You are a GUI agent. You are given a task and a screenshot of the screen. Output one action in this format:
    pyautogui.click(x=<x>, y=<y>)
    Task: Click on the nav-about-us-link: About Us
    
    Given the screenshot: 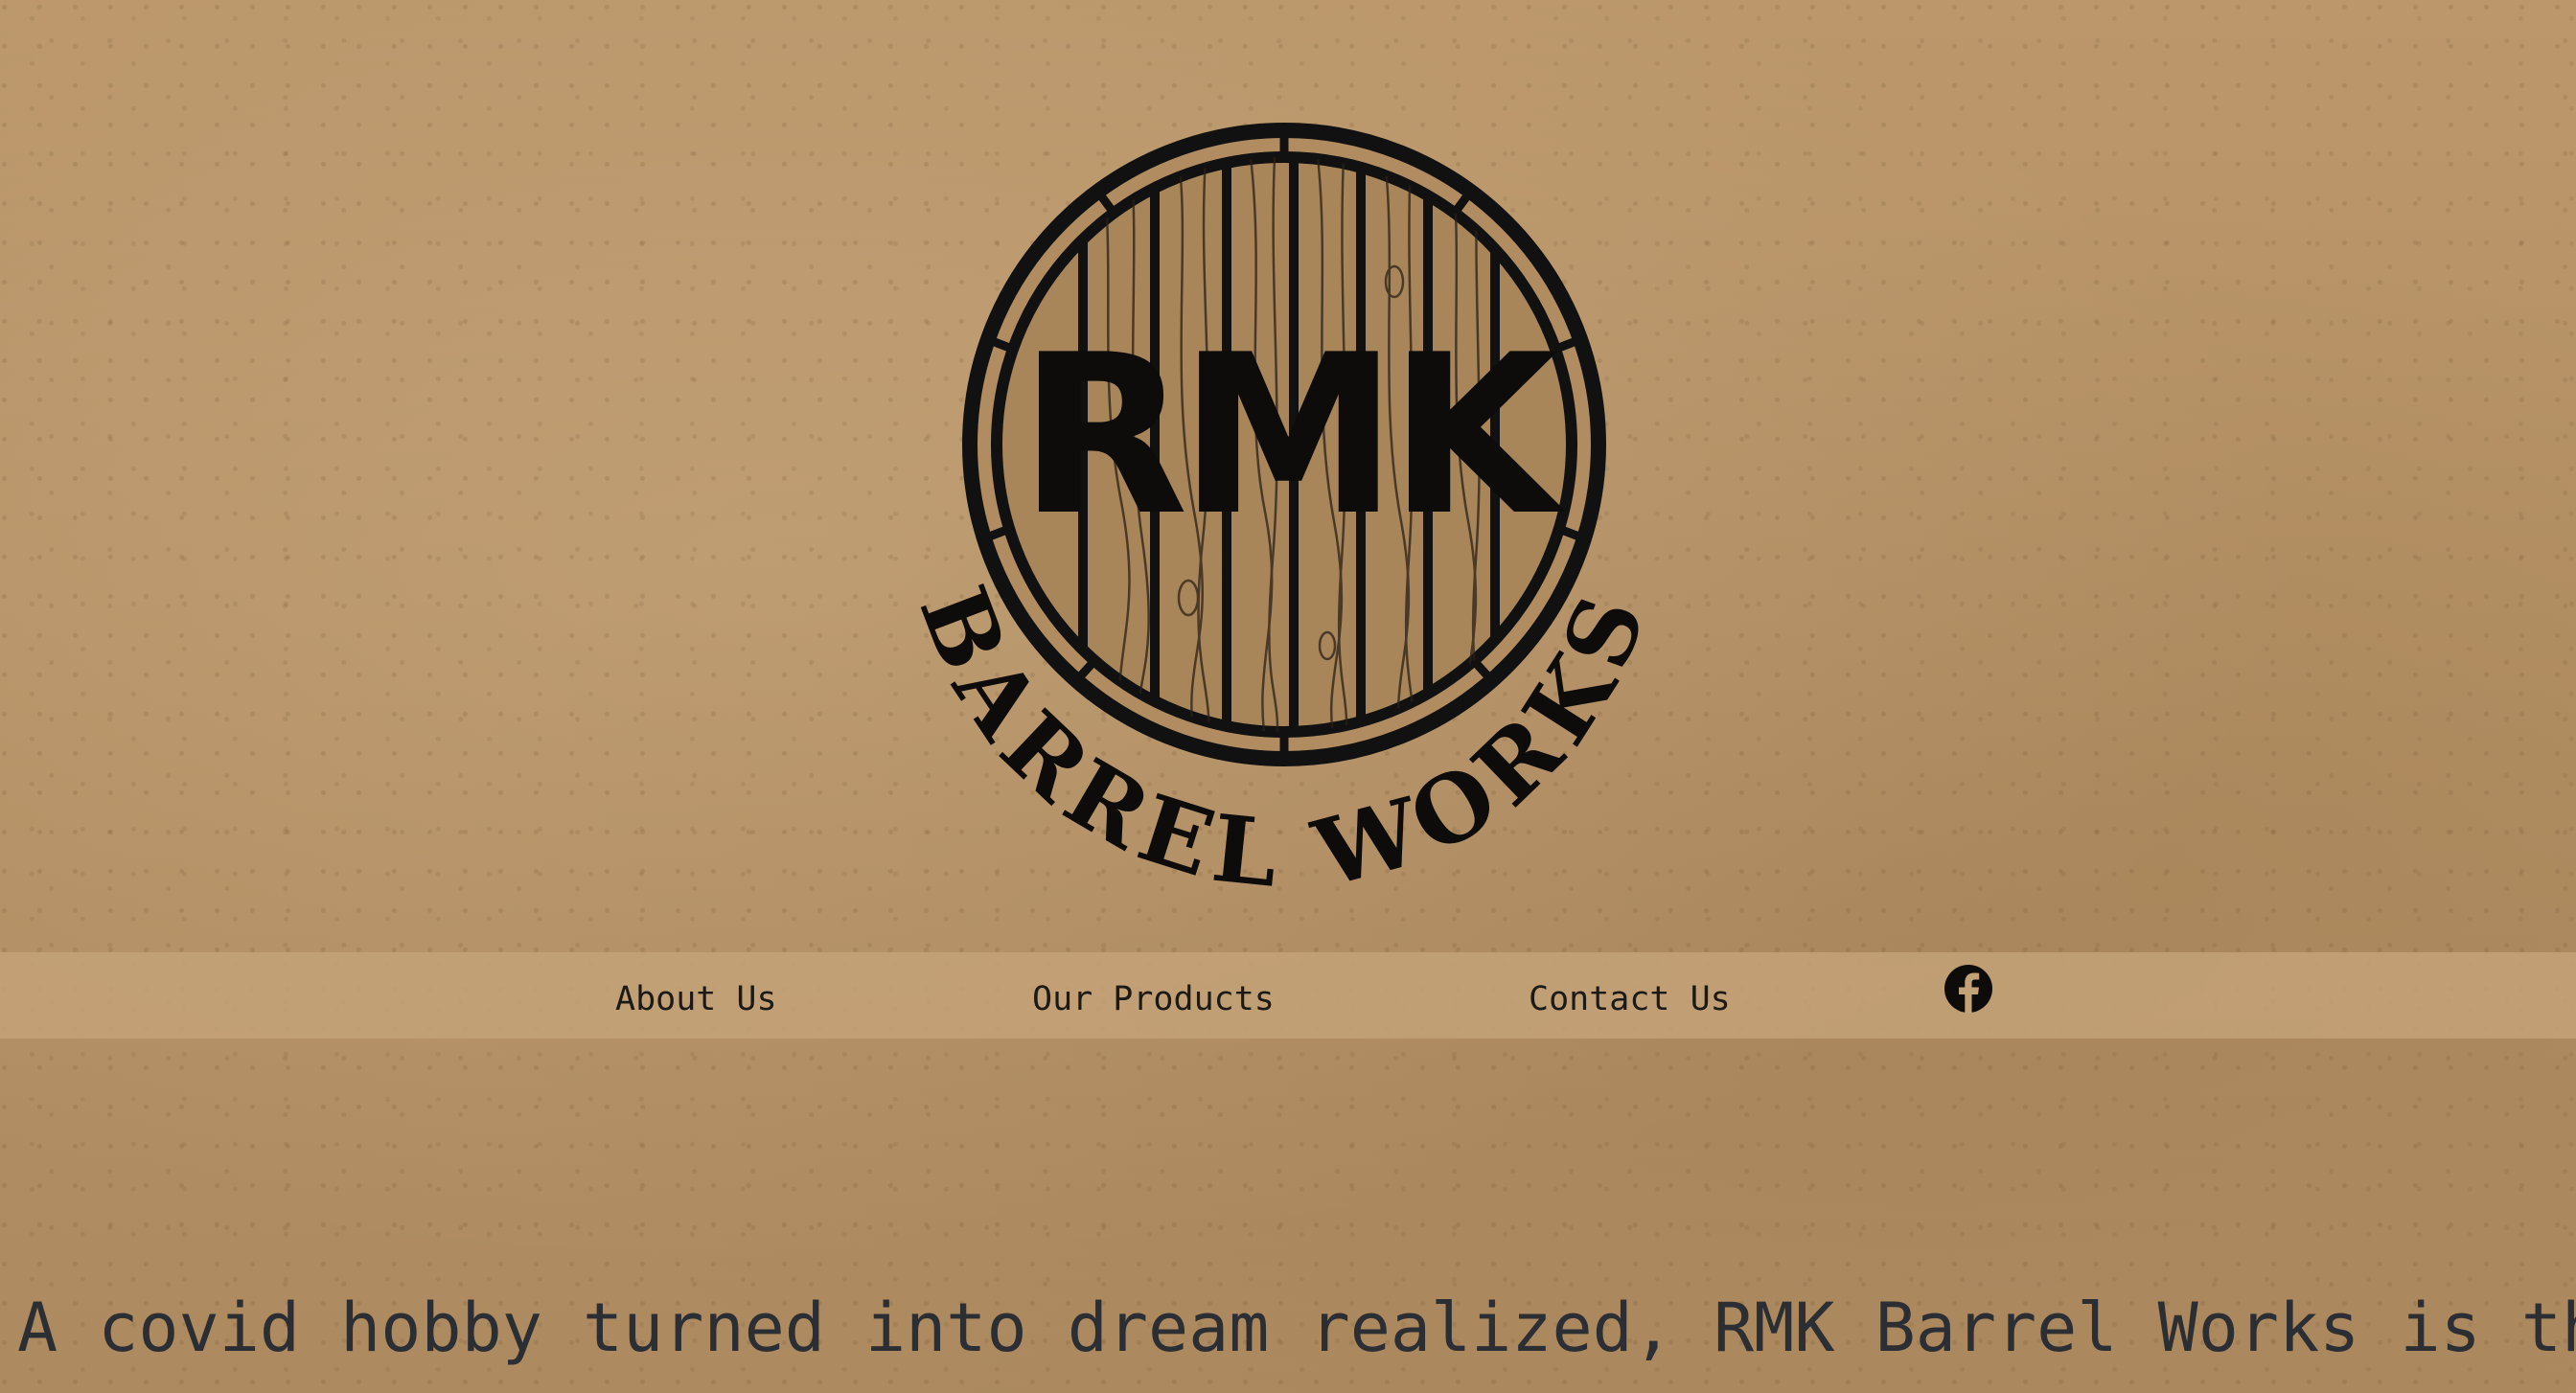 What is the action you would take?
    pyautogui.click(x=696, y=995)
    